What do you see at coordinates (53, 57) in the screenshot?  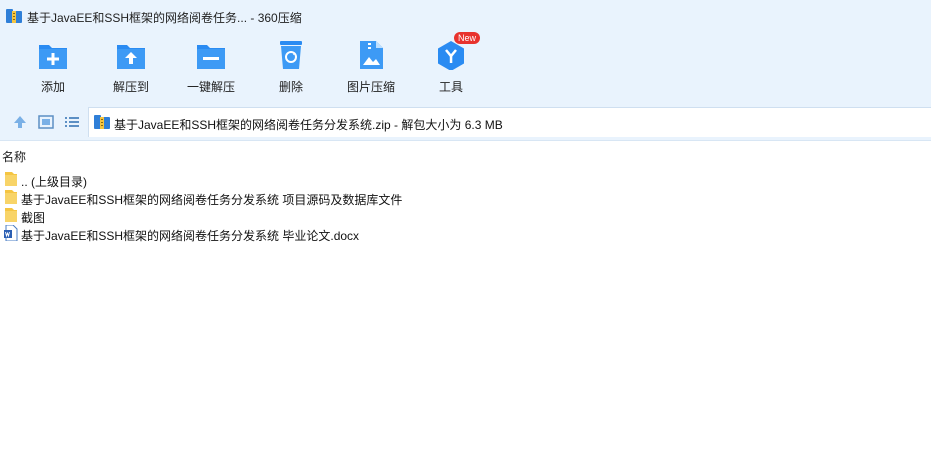 I see `add-icon` at bounding box center [53, 57].